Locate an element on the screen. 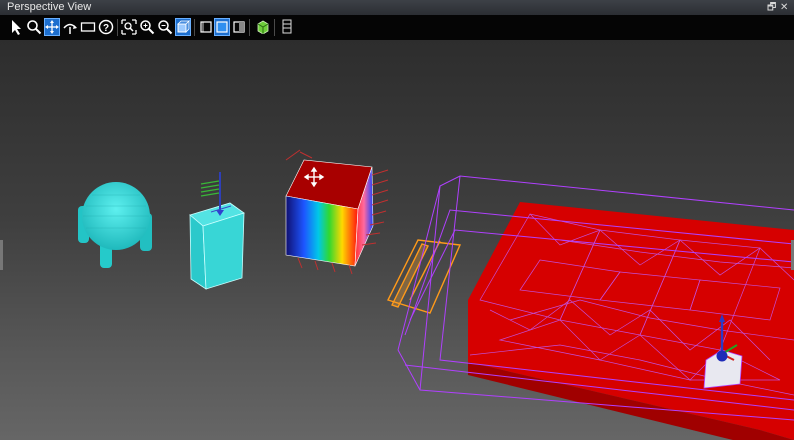  zoom-in-button is located at coordinates (147, 27).